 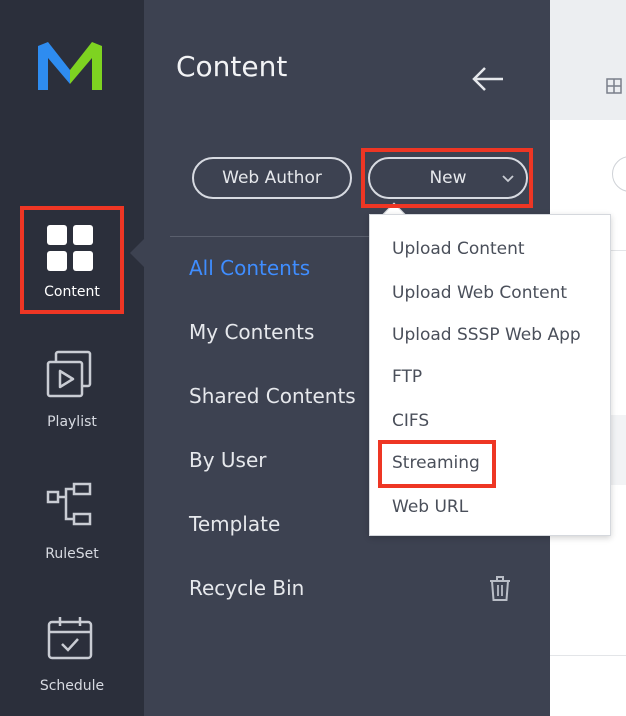 What do you see at coordinates (614, 86) in the screenshot?
I see `view-grid-icon` at bounding box center [614, 86].